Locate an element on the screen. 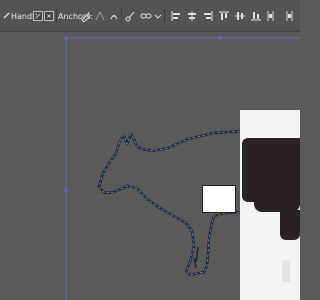 This screenshot has width=320, height=300. inner-leg-stroke is located at coordinates (196, 257).